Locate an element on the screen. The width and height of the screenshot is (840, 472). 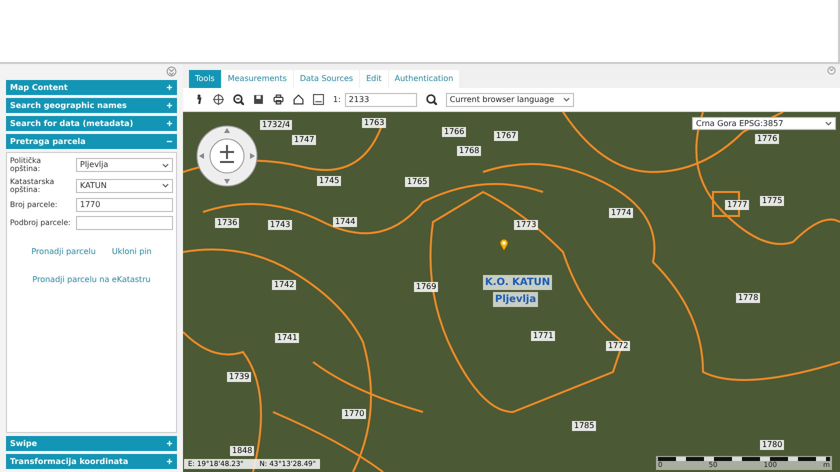
navigation-control is located at coordinates (227, 156).